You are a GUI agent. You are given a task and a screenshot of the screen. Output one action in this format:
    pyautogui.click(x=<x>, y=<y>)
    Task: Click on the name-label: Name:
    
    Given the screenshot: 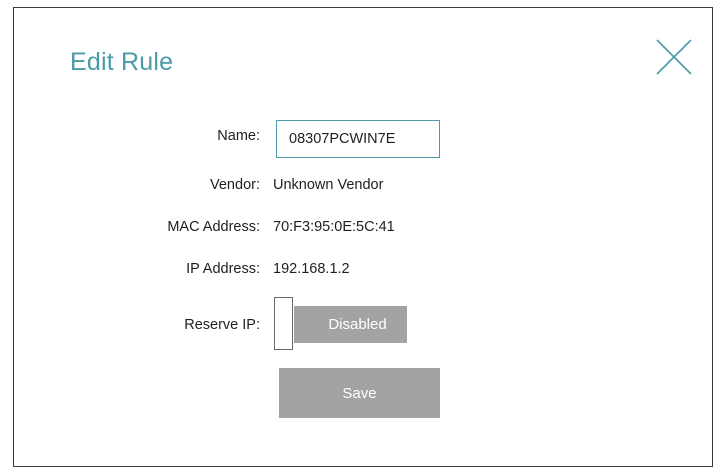 What is the action you would take?
    pyautogui.click(x=238, y=136)
    